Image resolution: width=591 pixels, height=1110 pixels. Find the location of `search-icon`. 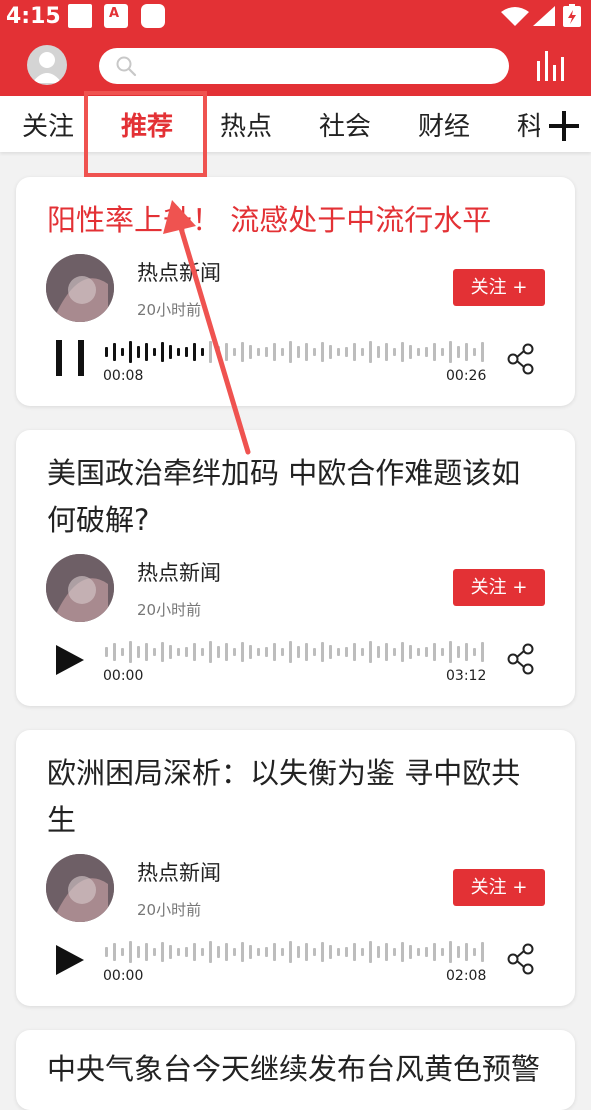

search-icon is located at coordinates (126, 66).